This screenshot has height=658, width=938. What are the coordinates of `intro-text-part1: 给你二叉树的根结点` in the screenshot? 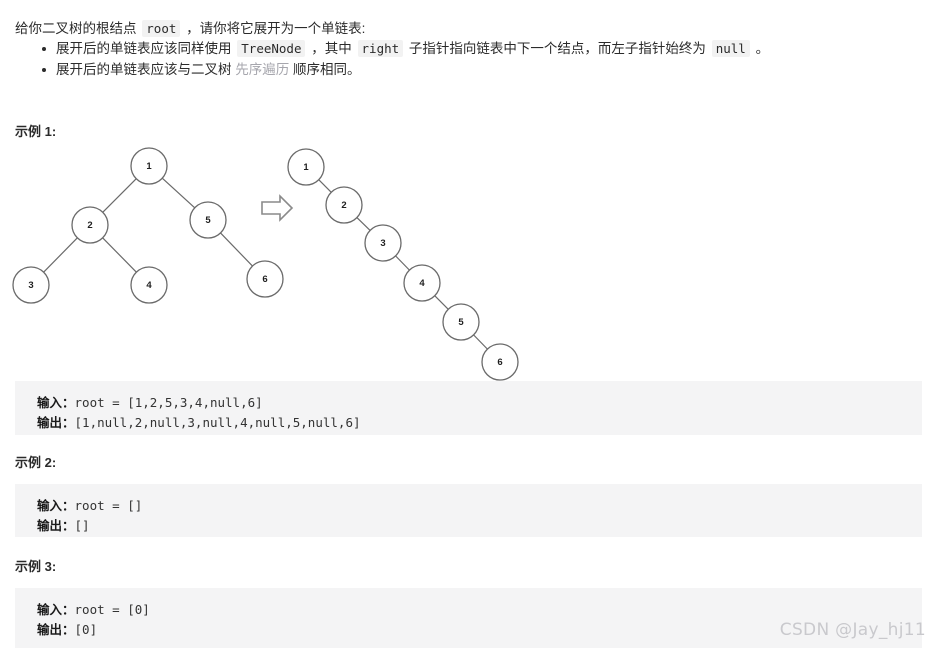 It's located at (76, 28).